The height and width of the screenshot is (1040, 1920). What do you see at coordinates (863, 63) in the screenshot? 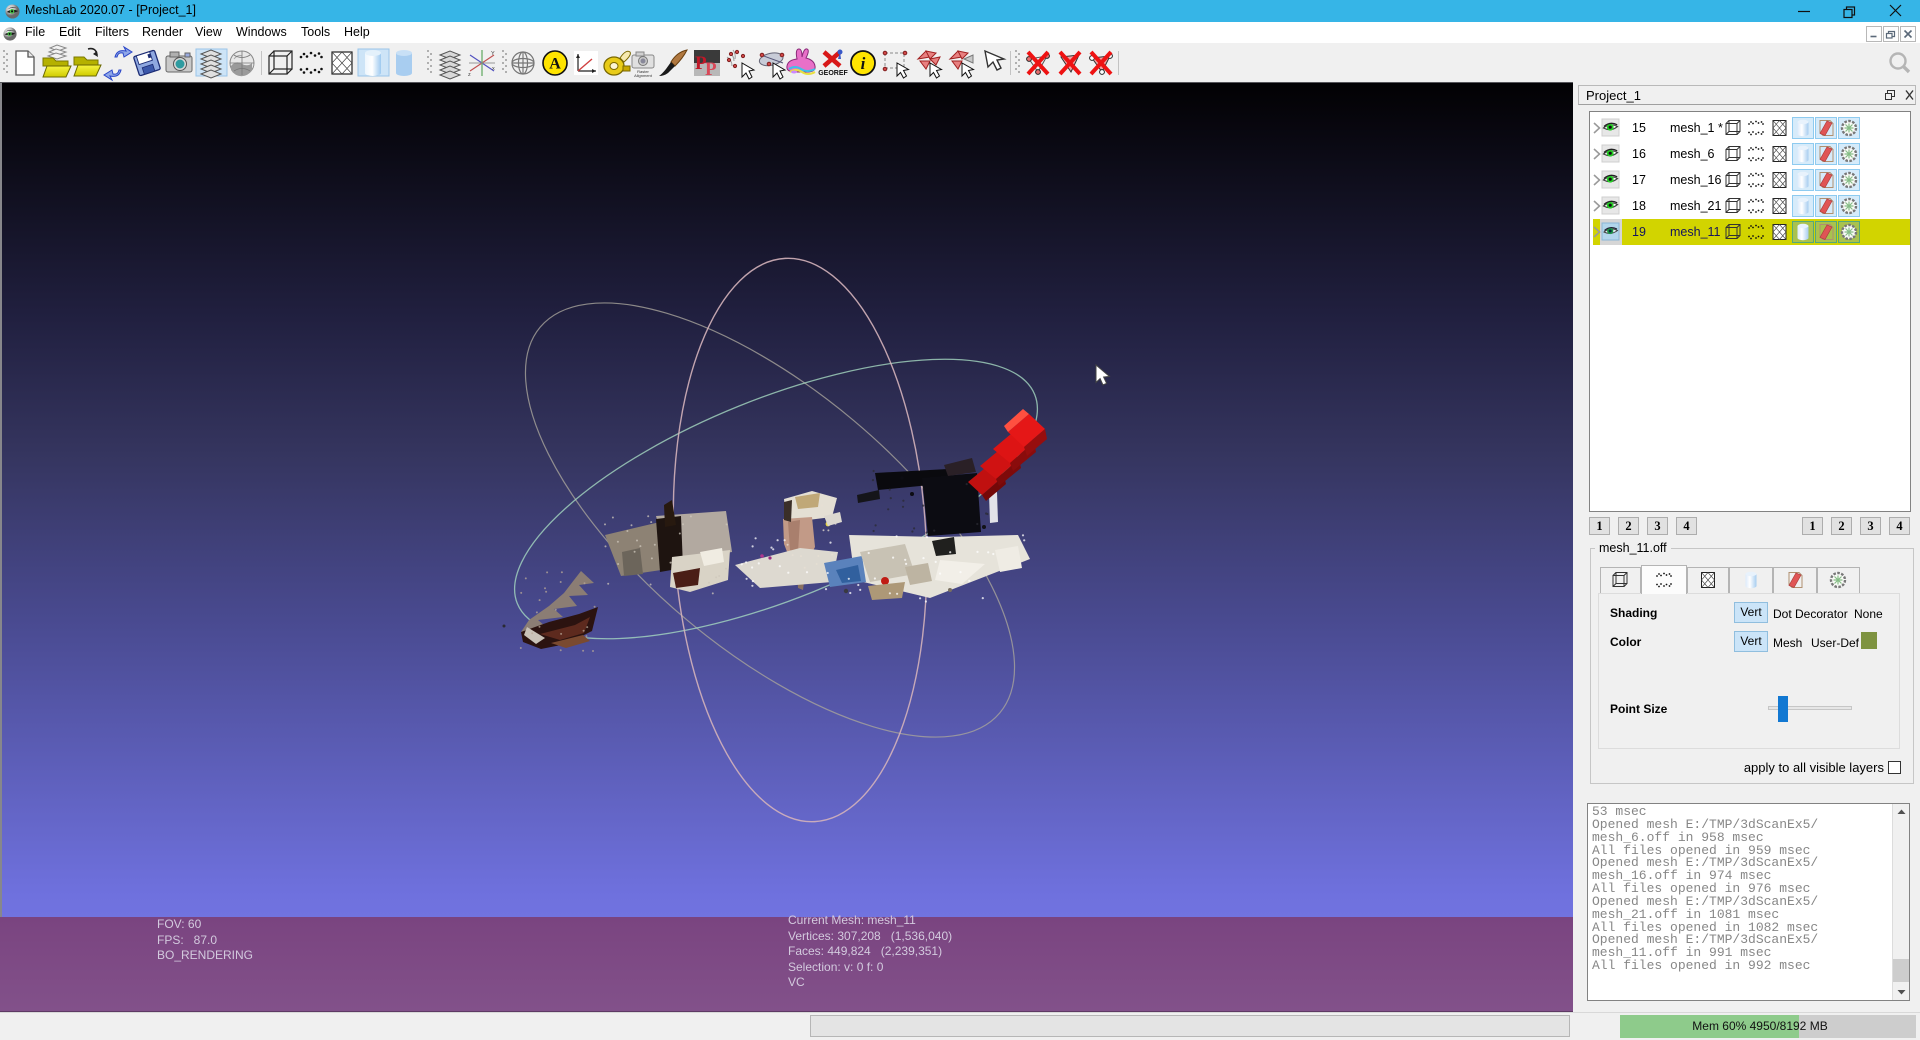
I see `svg-text: i` at bounding box center [863, 63].